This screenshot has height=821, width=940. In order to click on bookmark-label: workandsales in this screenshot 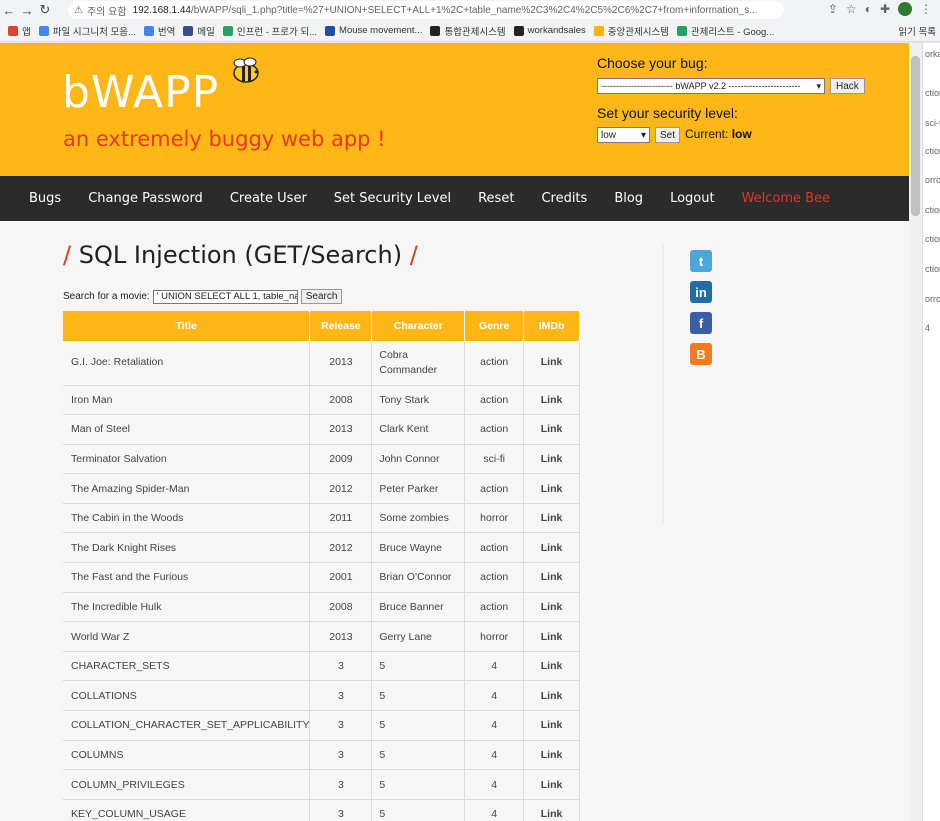, I will do `click(556, 30)`.